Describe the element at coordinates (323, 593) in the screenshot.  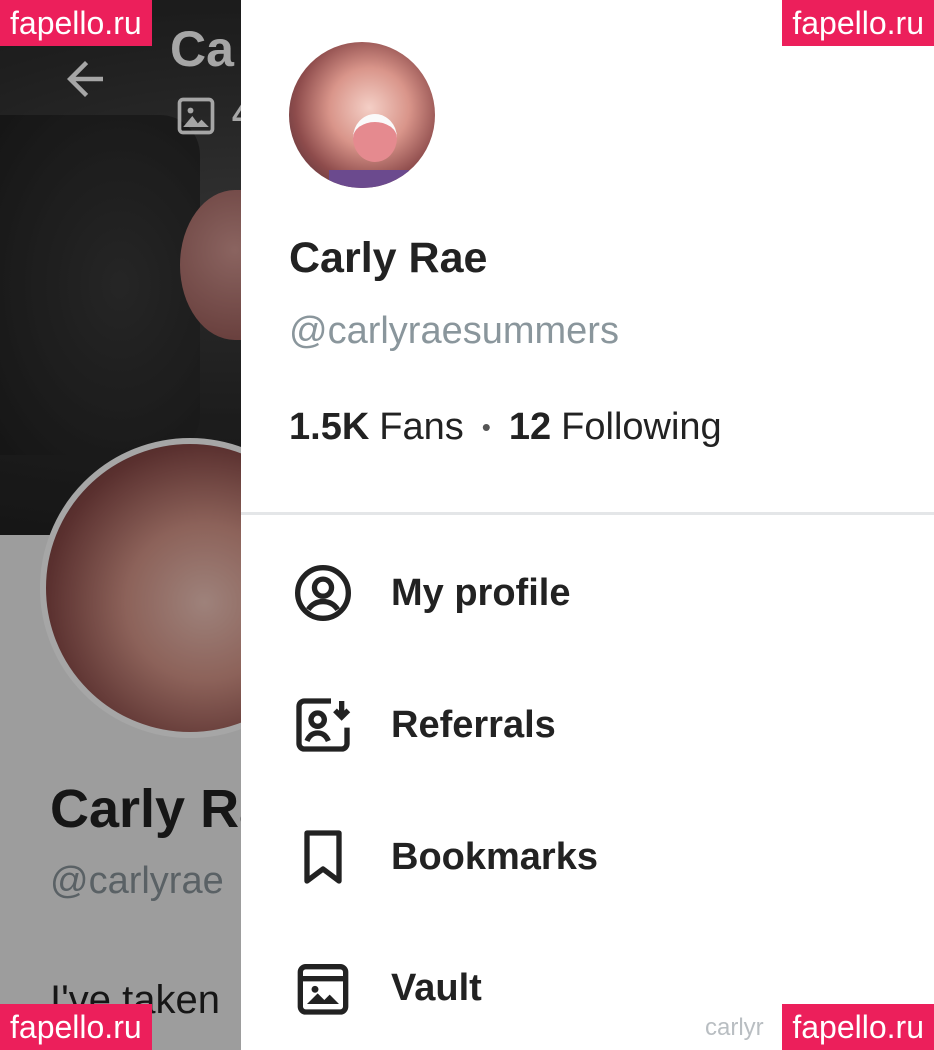
I see `profile-circle-icon` at that location.